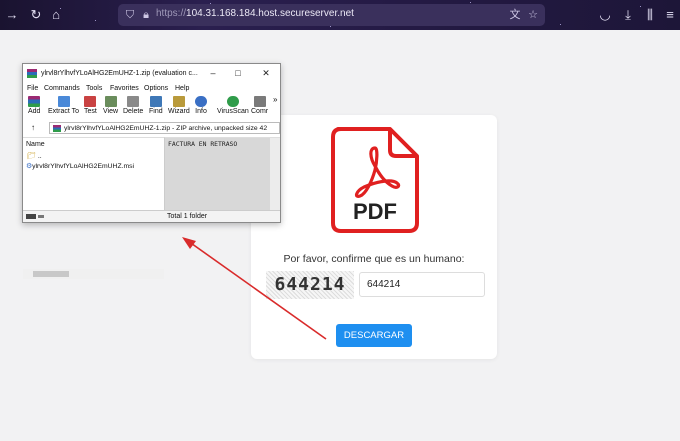 The height and width of the screenshot is (441, 680). Describe the element at coordinates (57, 128) in the screenshot. I see `archive-icon` at that location.